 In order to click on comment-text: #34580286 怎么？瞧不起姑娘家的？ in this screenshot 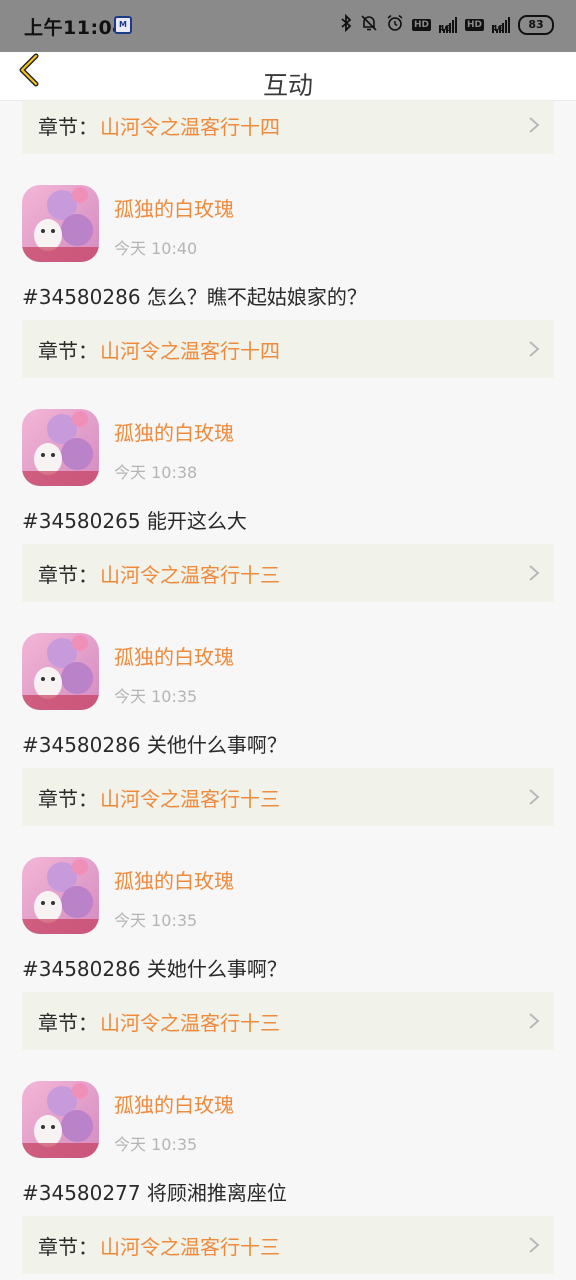, I will do `click(194, 297)`.